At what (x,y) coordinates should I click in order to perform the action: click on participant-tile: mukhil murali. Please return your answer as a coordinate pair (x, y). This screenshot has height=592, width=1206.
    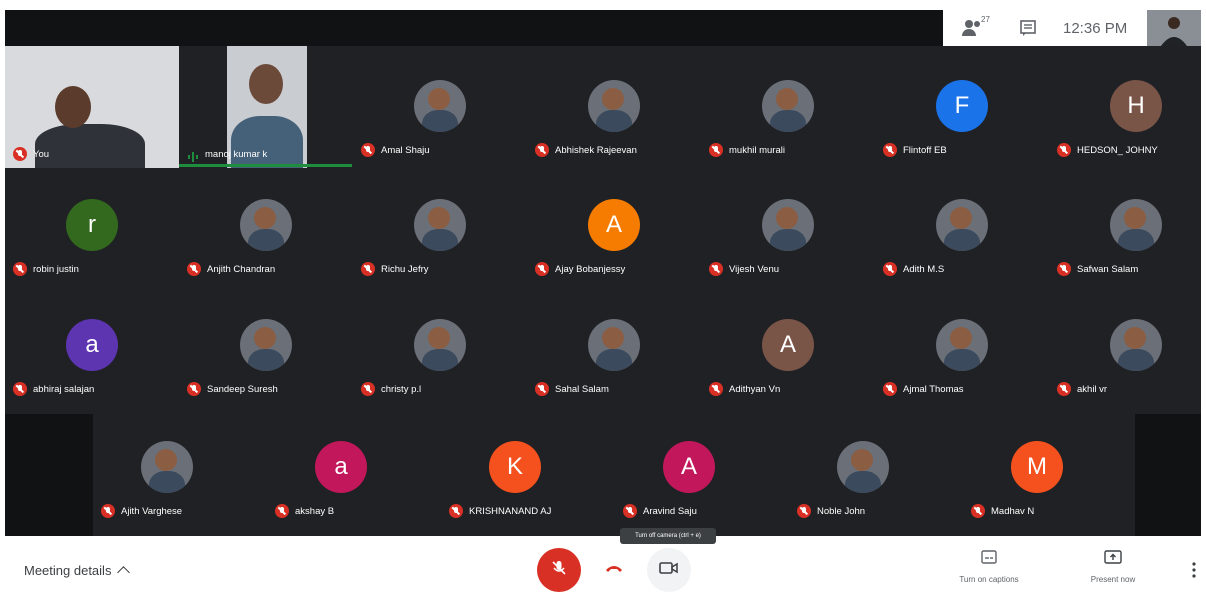
    Looking at the image, I should click on (788, 112).